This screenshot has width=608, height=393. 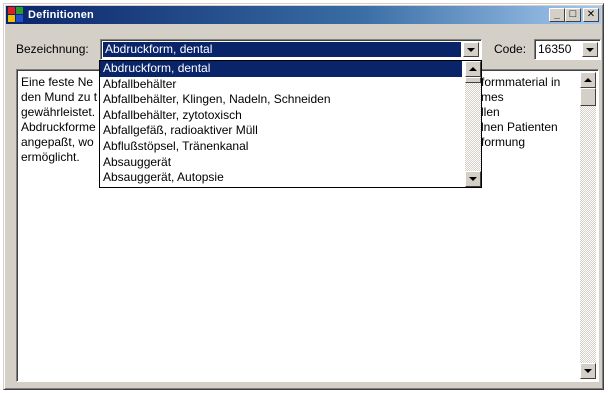 What do you see at coordinates (519, 127) in the screenshot?
I see `description-line-right: lnen Patienten` at bounding box center [519, 127].